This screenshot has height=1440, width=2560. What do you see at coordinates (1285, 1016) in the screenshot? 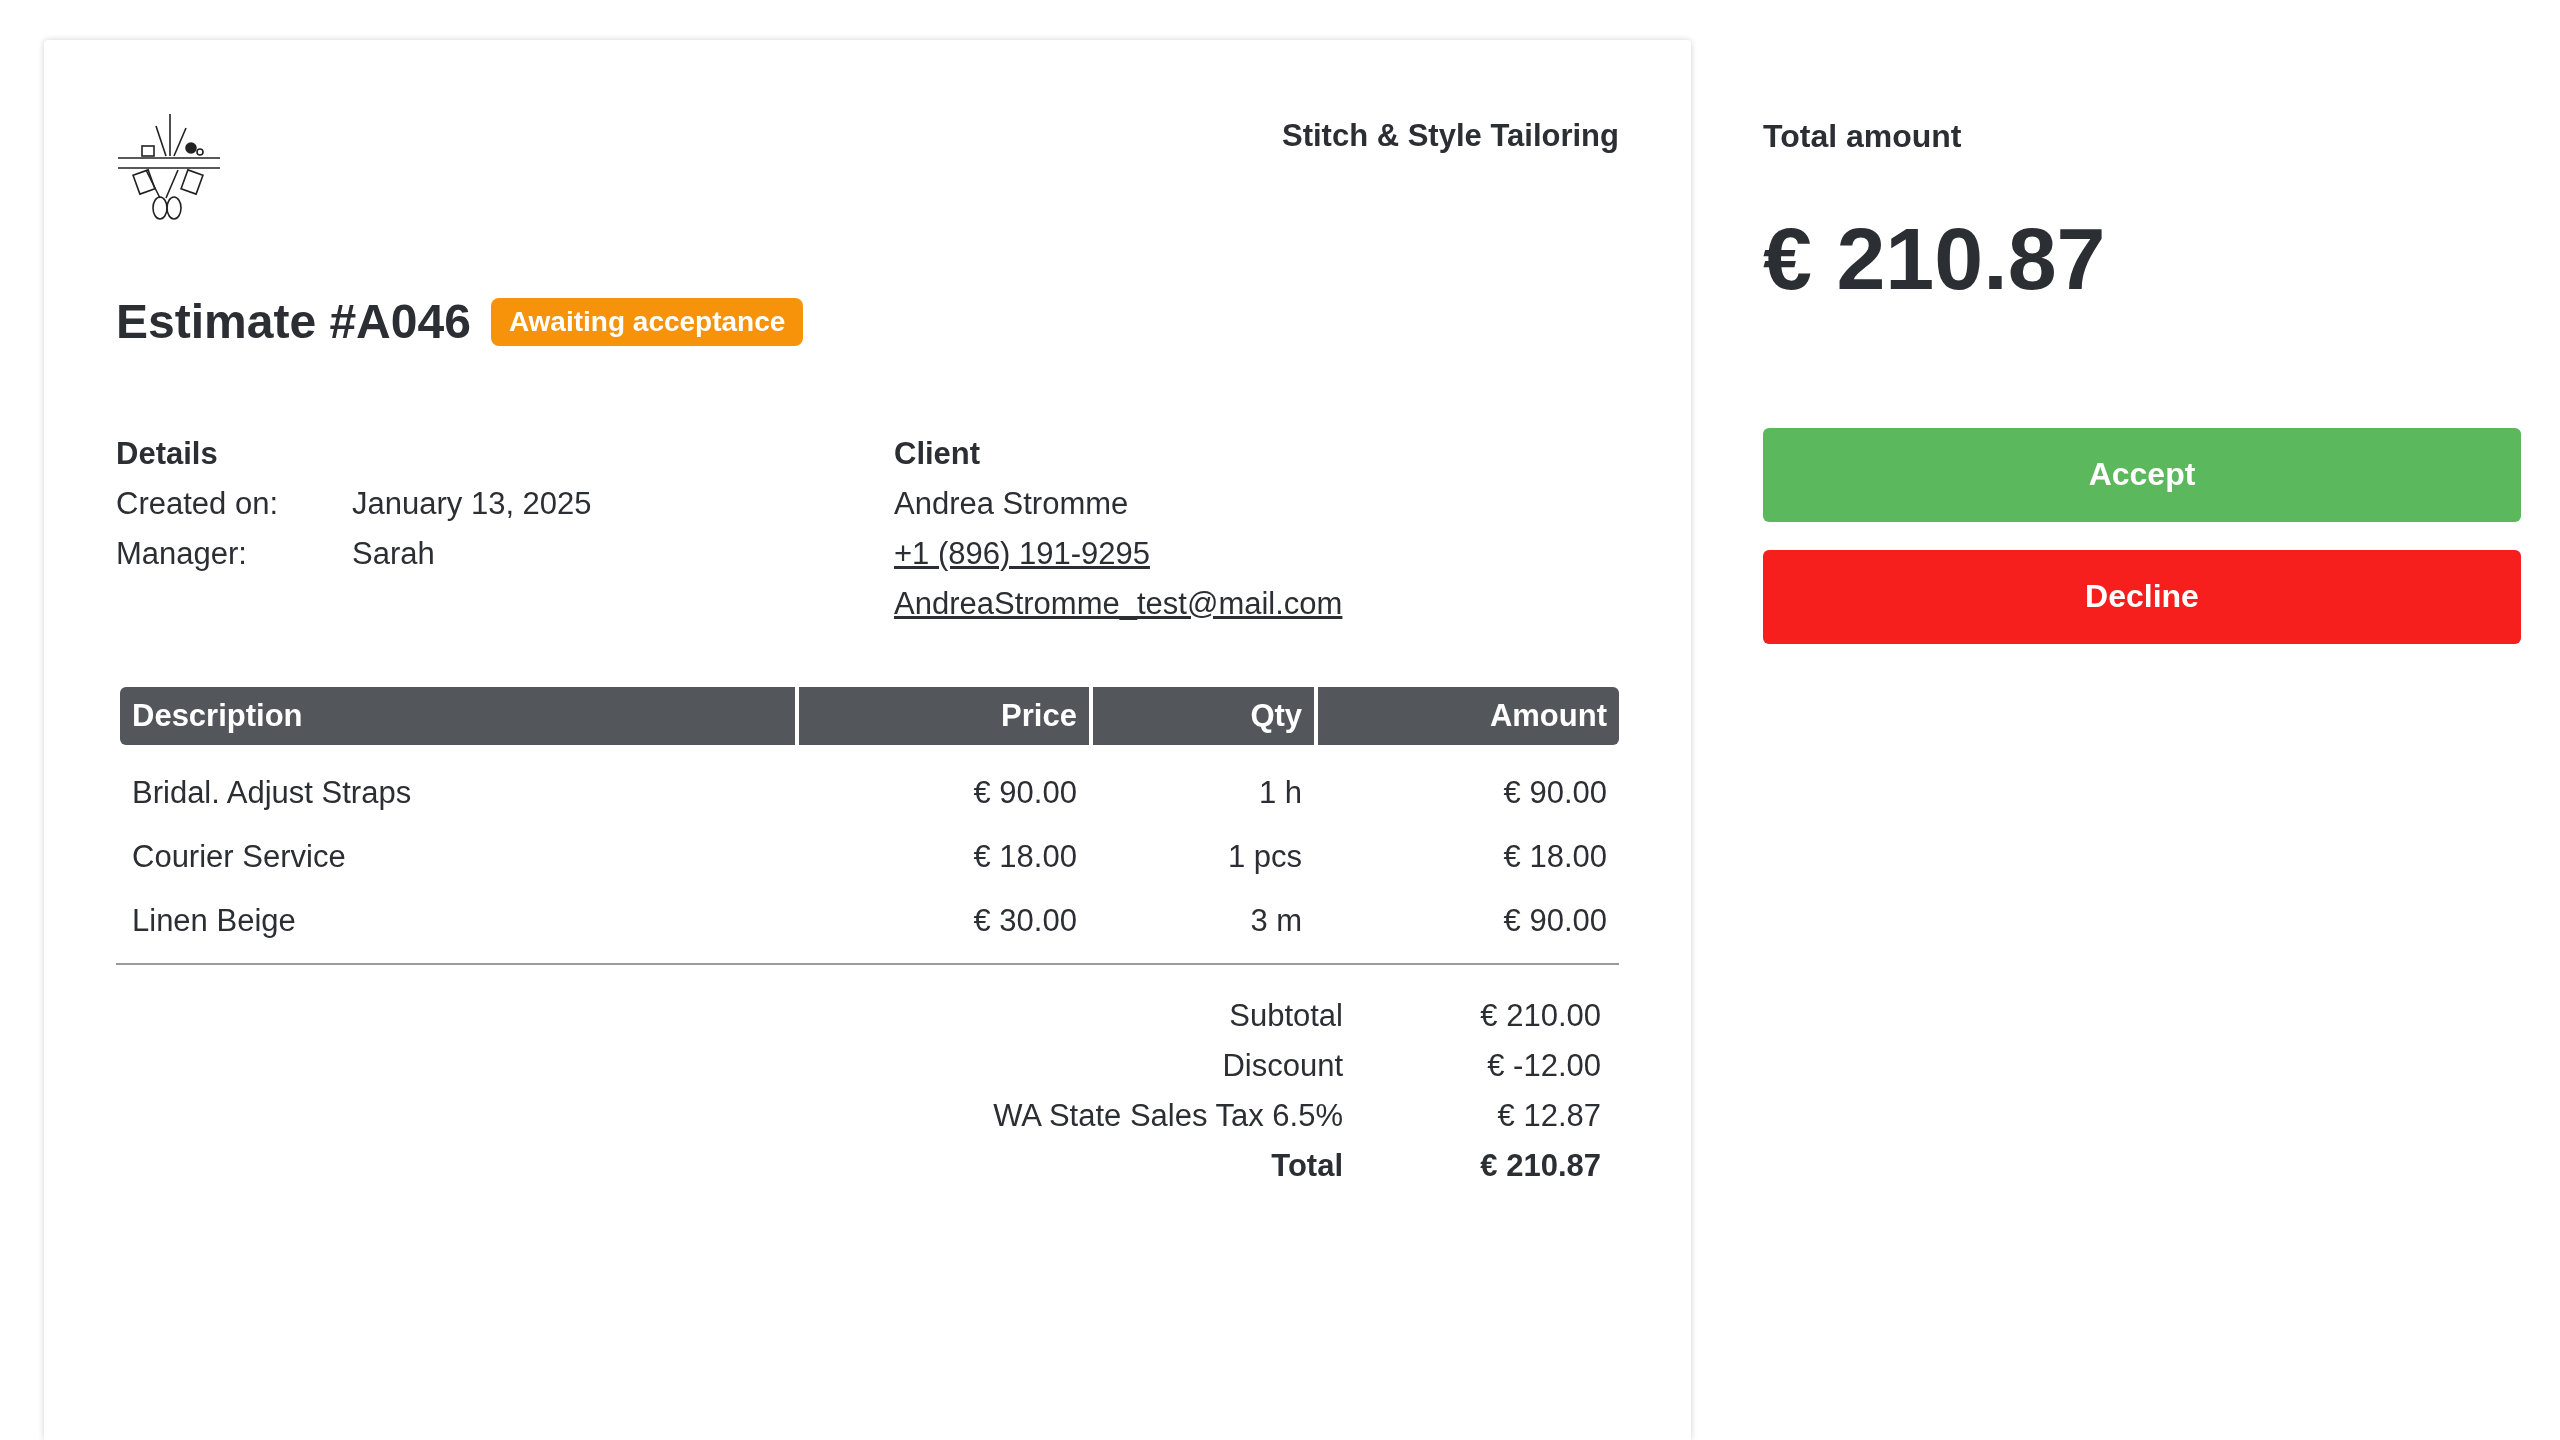
I see `total-label: Subtotal` at bounding box center [1285, 1016].